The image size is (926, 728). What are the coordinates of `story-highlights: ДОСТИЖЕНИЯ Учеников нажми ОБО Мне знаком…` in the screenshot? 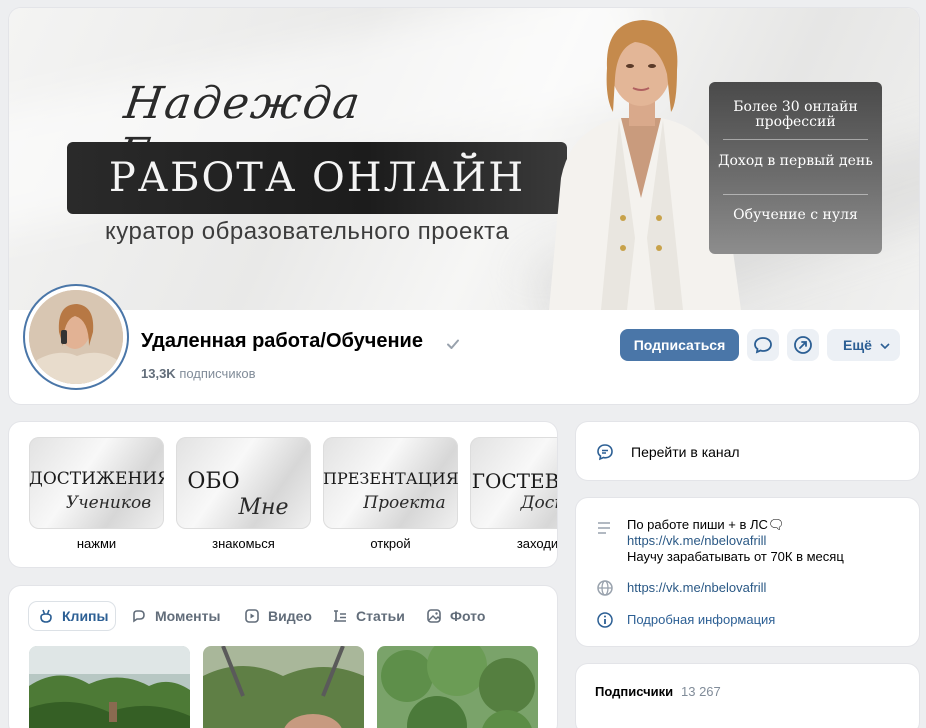 It's located at (283, 494).